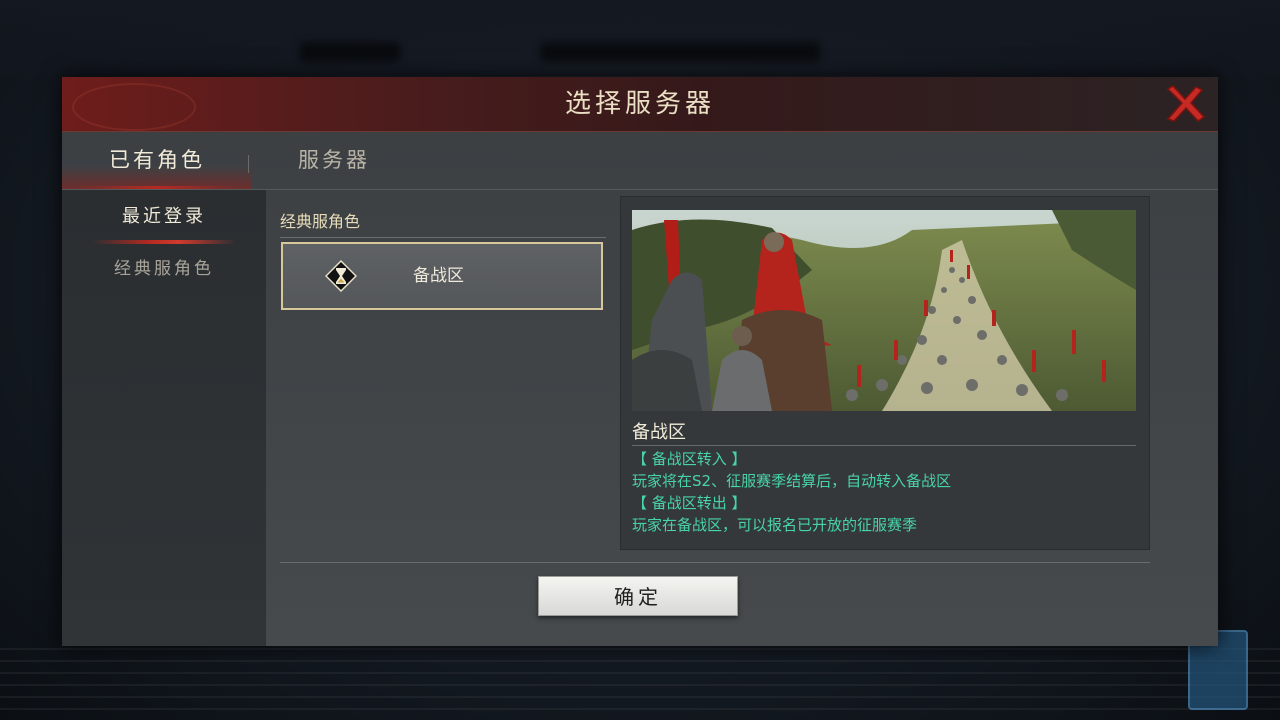 The width and height of the screenshot is (1280, 720). Describe the element at coordinates (638, 596) in the screenshot. I see `confirm-button: 确定` at that location.